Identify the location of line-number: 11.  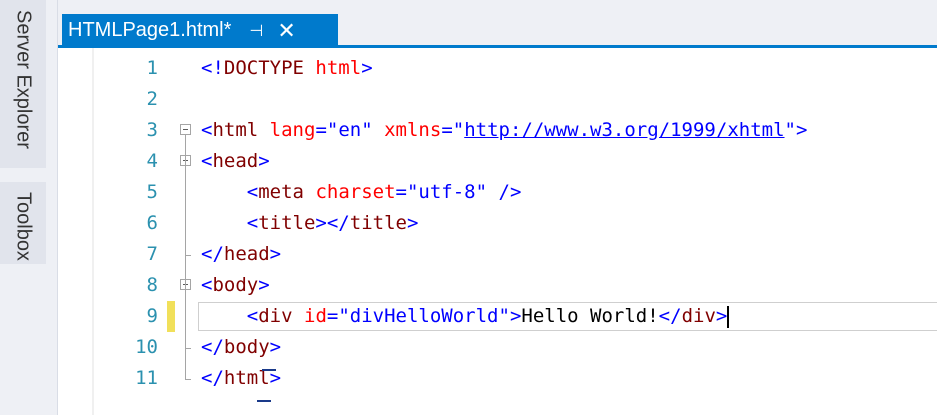
(146, 378).